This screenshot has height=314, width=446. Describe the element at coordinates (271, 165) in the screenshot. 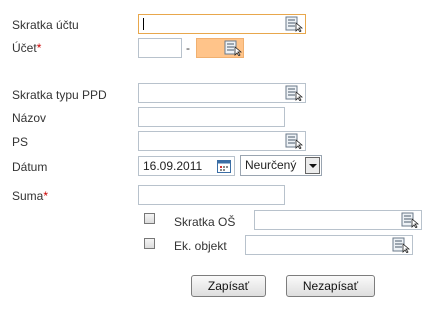

I see `datum-type-selected: Neurčený` at that location.